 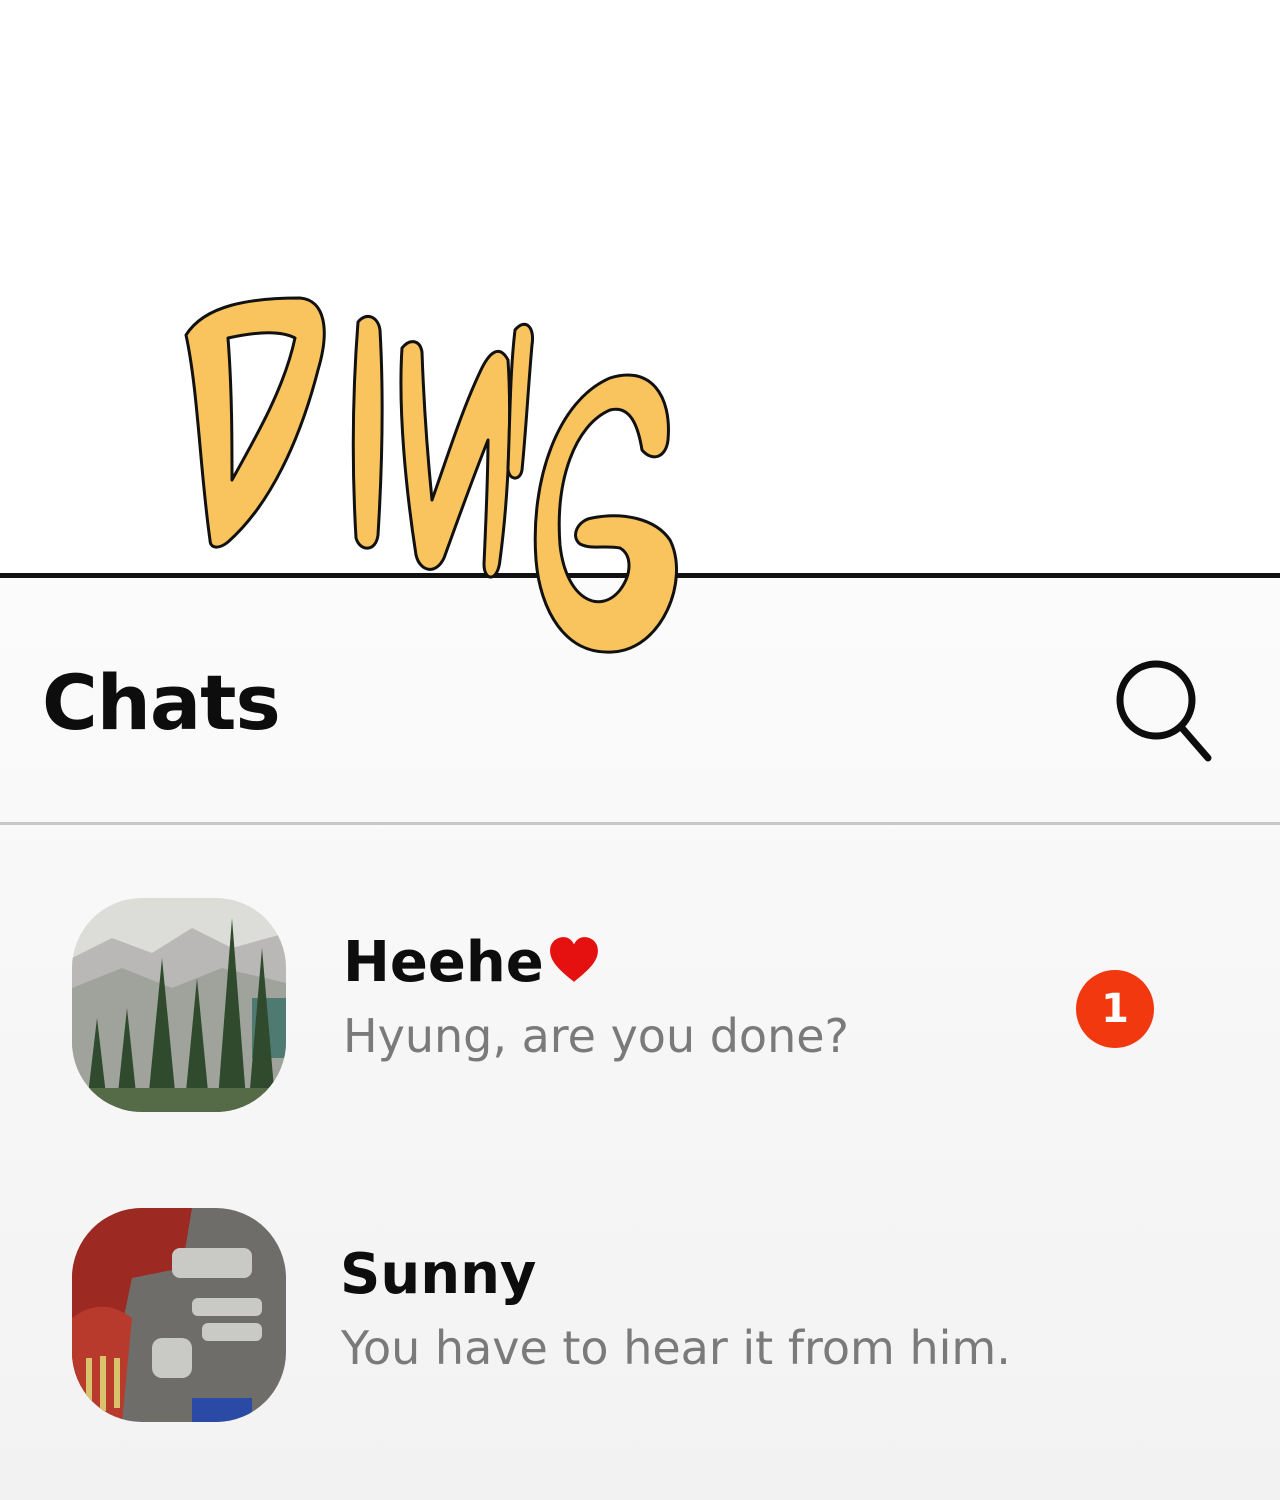 I want to click on chat-preview: You have to hear it from him., so click(x=676, y=1348).